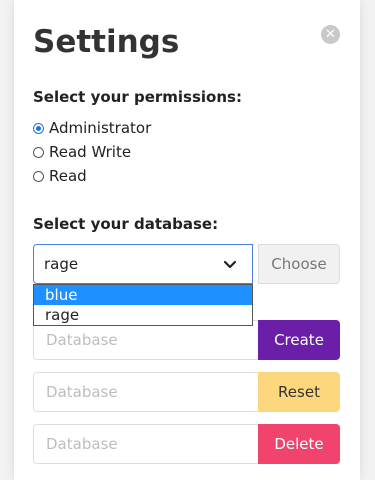  Describe the element at coordinates (299, 340) in the screenshot. I see `create-button: Create` at that location.